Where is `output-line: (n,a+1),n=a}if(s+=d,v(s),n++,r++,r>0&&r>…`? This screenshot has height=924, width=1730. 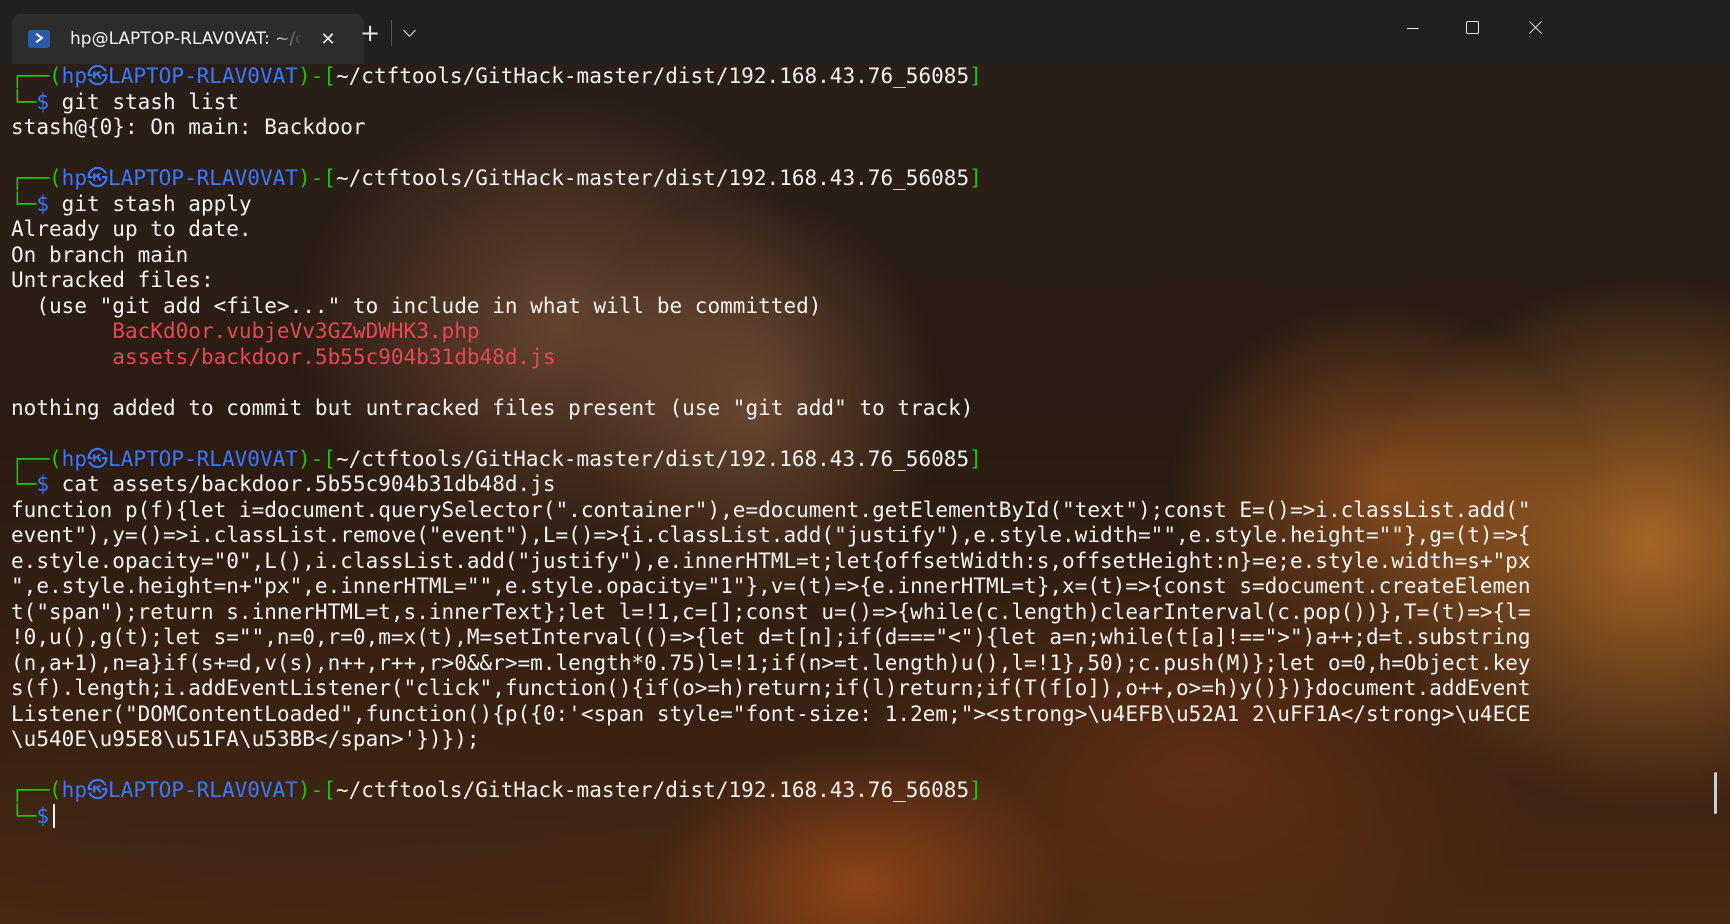 output-line: (n,a+1),n=a}if(s+=d,v(s),n++,r++,r>0&&r>… is located at coordinates (771, 662).